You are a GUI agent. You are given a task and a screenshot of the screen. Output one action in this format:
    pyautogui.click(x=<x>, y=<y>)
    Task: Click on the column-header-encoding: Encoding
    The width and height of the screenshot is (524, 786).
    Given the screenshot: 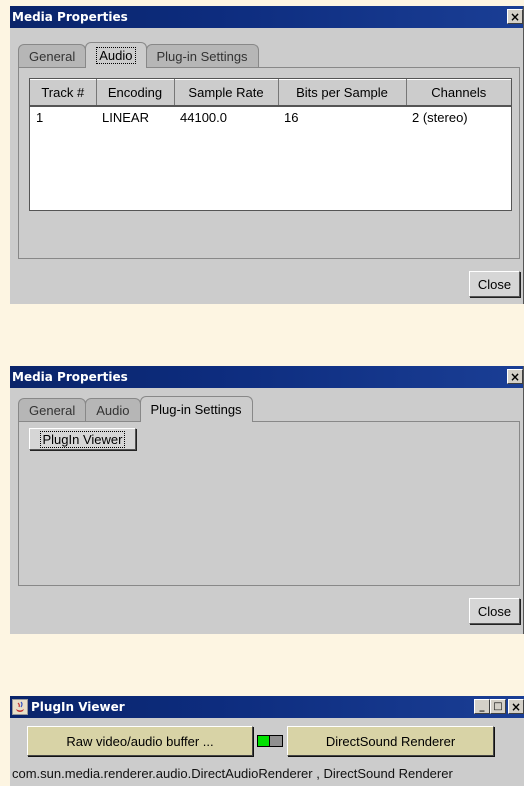 What is the action you would take?
    pyautogui.click(x=135, y=93)
    